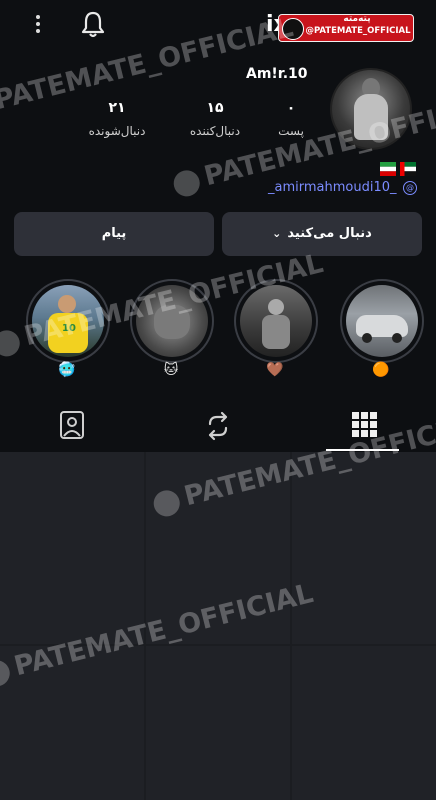 The image size is (436, 800). What do you see at coordinates (38, 24) in the screenshot?
I see `more-options-icon` at bounding box center [38, 24].